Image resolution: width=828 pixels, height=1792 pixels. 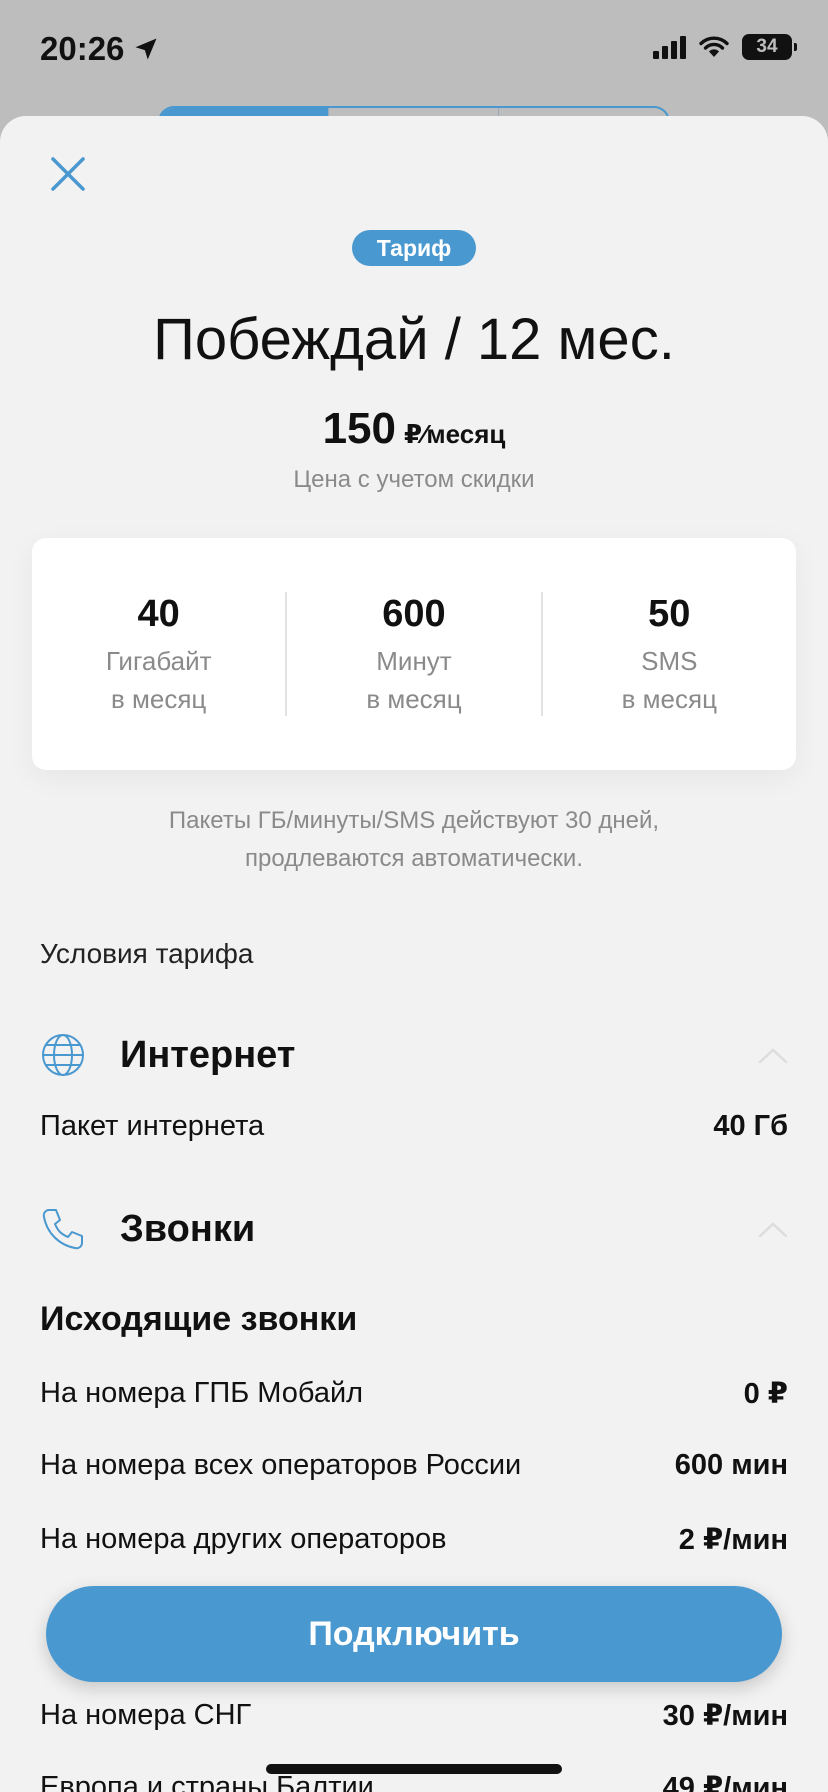 What do you see at coordinates (414, 339) in the screenshot?
I see `plan-title: Побеждай / 12 мес.` at bounding box center [414, 339].